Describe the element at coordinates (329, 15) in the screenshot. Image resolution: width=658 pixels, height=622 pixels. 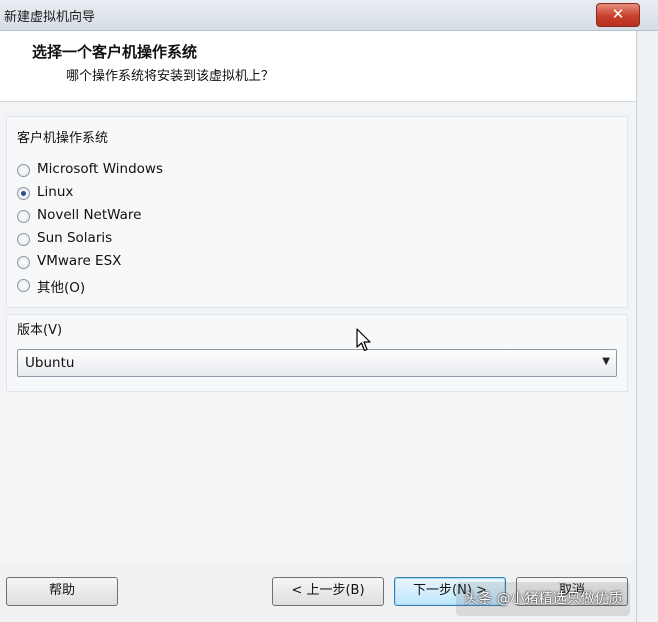
I see `title-bar: 新建虚拟机向导 ✕` at that location.